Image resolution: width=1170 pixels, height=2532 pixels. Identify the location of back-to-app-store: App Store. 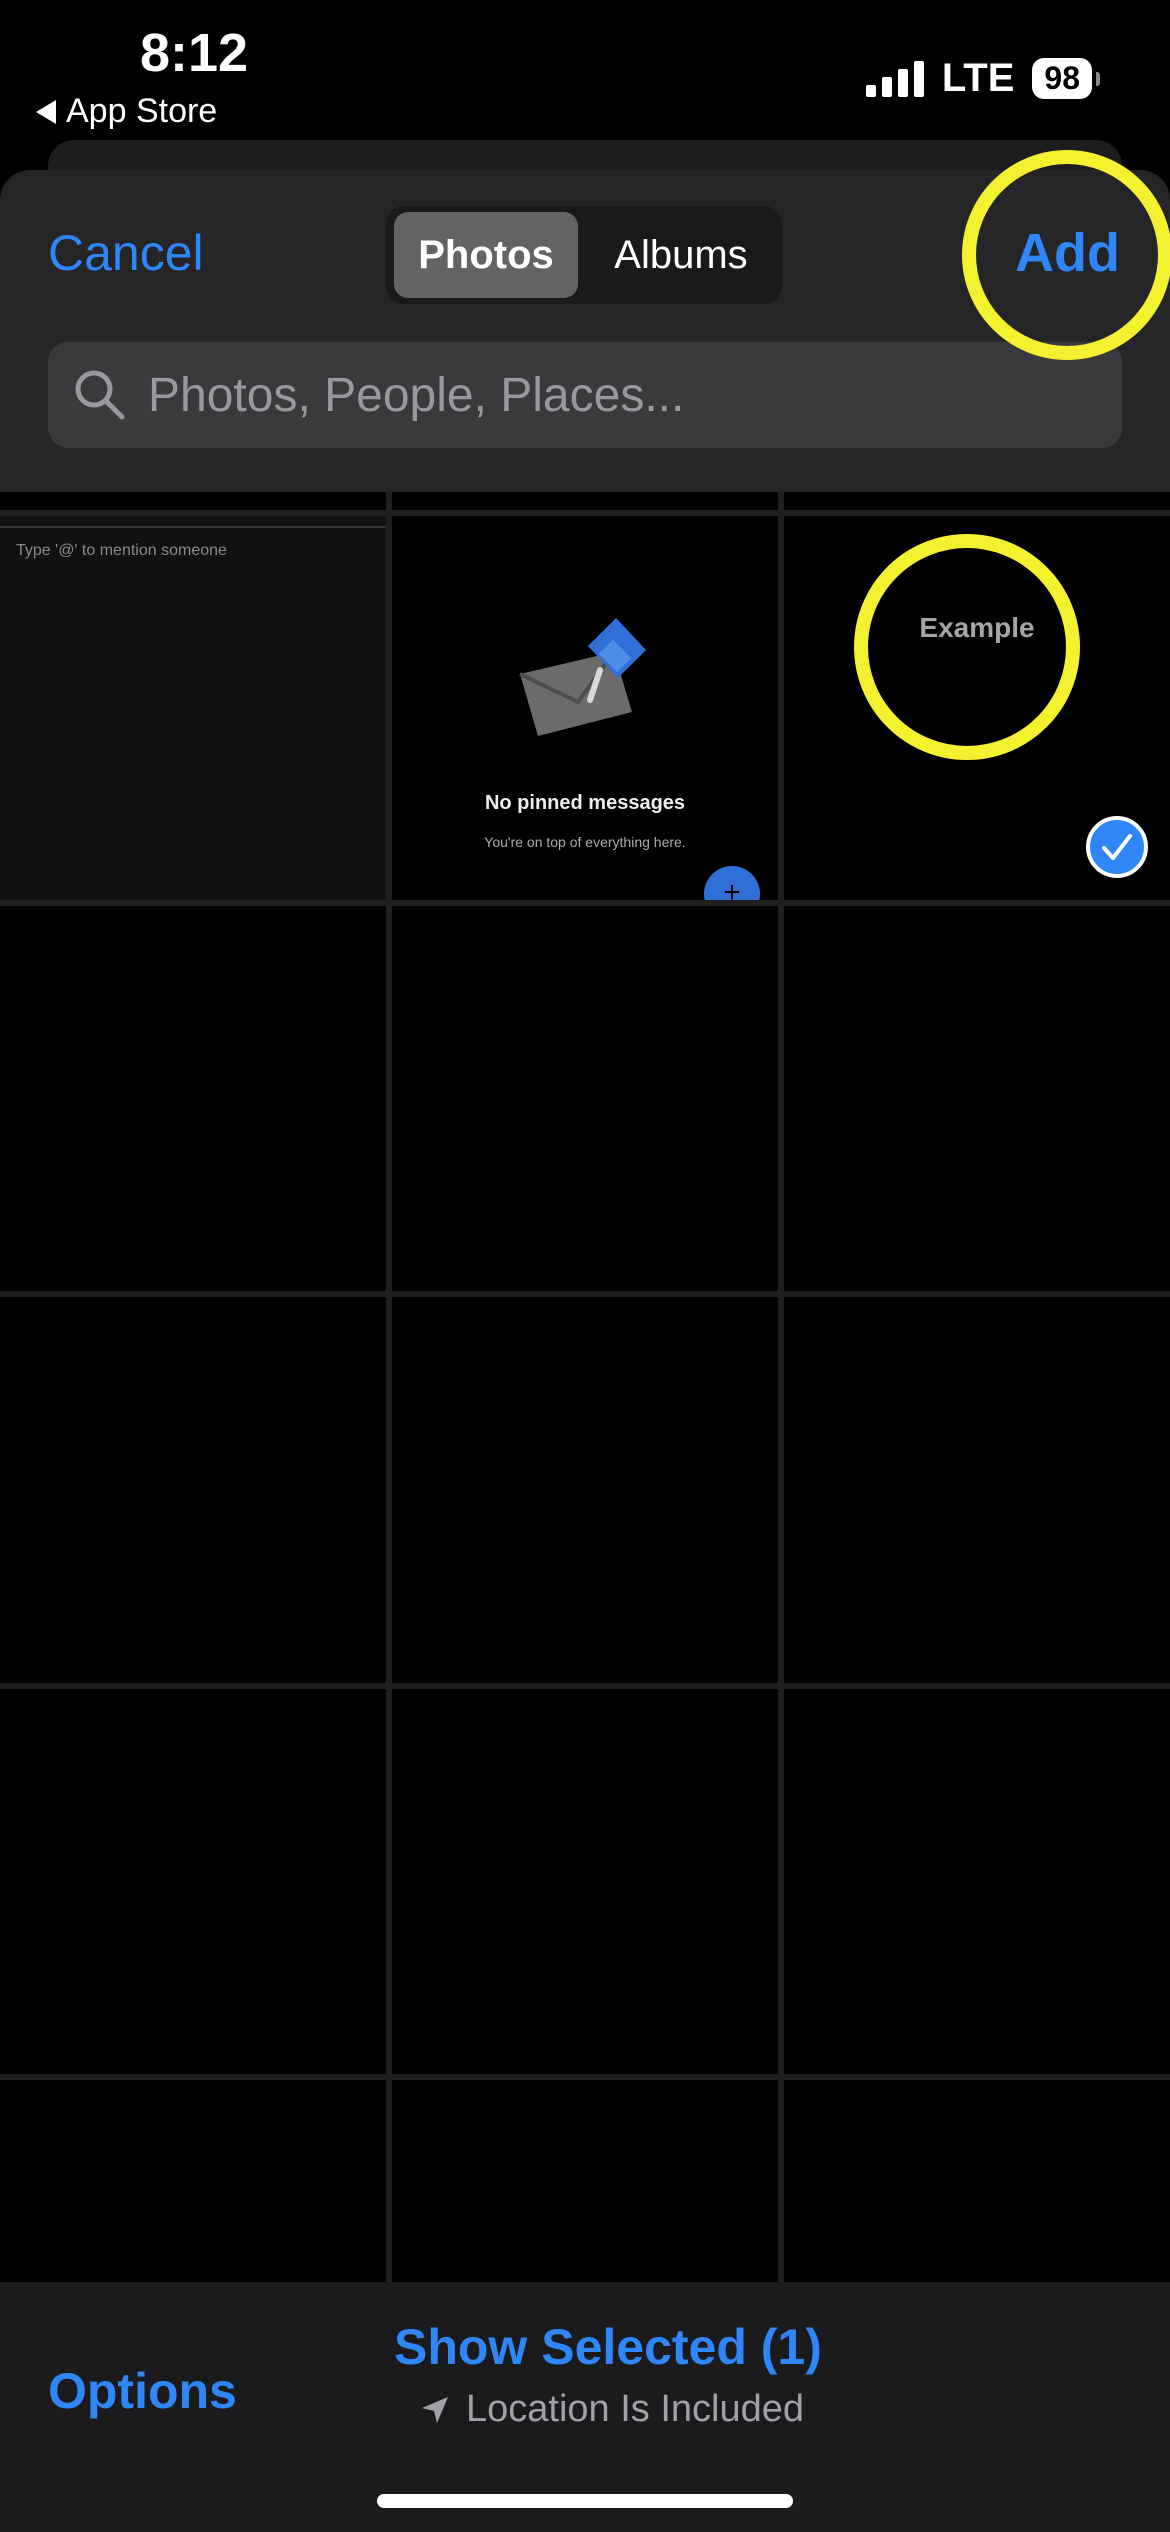
(126, 111).